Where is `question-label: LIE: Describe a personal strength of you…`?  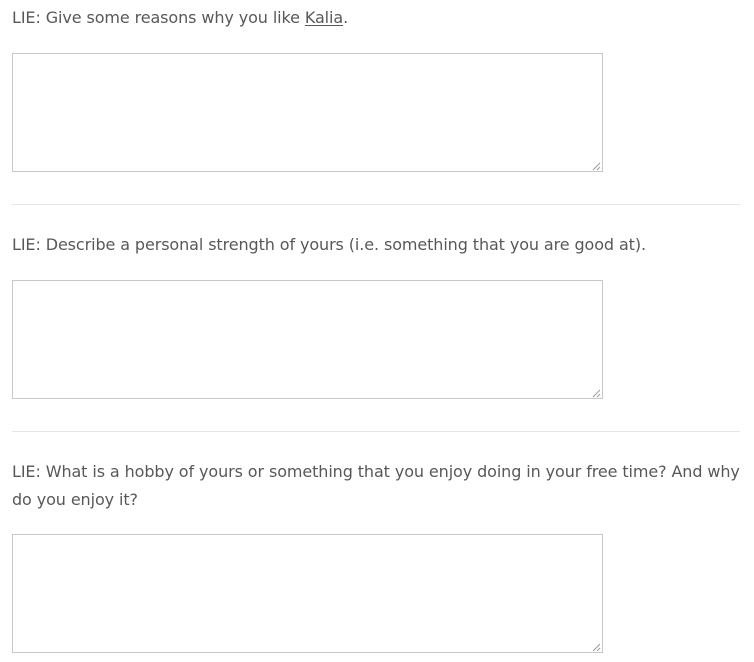
question-label: LIE: Describe a personal strength of you… is located at coordinates (329, 244).